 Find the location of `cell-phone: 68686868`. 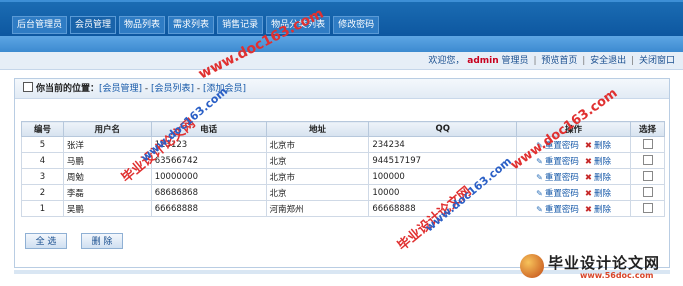

cell-phone: 68686868 is located at coordinates (208, 192).